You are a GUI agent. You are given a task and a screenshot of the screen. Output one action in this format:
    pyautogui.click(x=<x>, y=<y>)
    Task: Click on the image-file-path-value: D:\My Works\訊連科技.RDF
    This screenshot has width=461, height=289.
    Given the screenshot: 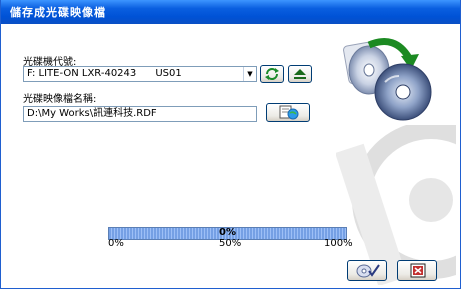 What is the action you would take?
    pyautogui.click(x=92, y=113)
    